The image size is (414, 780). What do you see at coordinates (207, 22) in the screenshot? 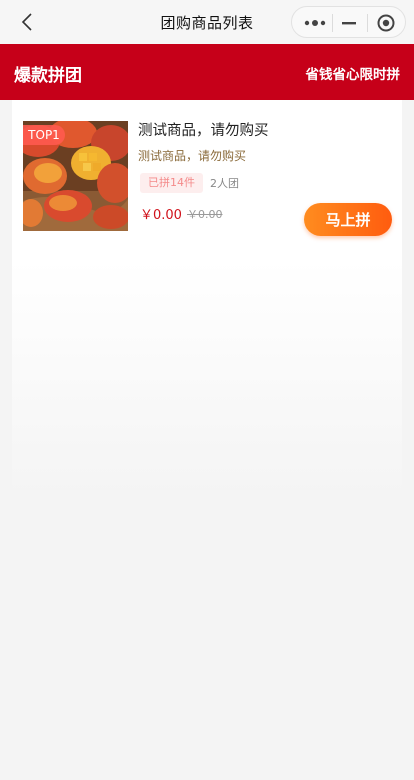
I see `navigation-bar: 团购商品列表` at bounding box center [207, 22].